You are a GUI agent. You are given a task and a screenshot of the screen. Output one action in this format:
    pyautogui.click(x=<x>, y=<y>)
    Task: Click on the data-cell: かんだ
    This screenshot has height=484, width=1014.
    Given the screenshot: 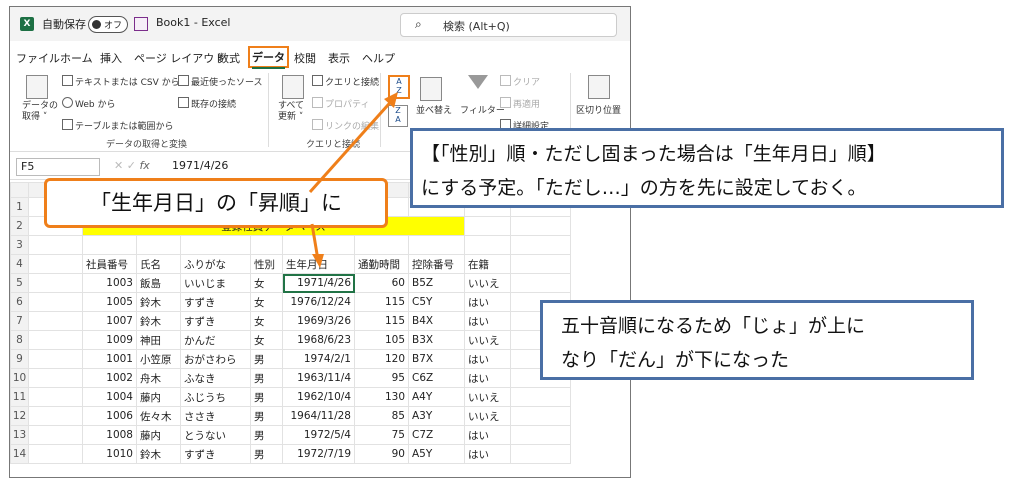 What is the action you would take?
    pyautogui.click(x=215, y=340)
    